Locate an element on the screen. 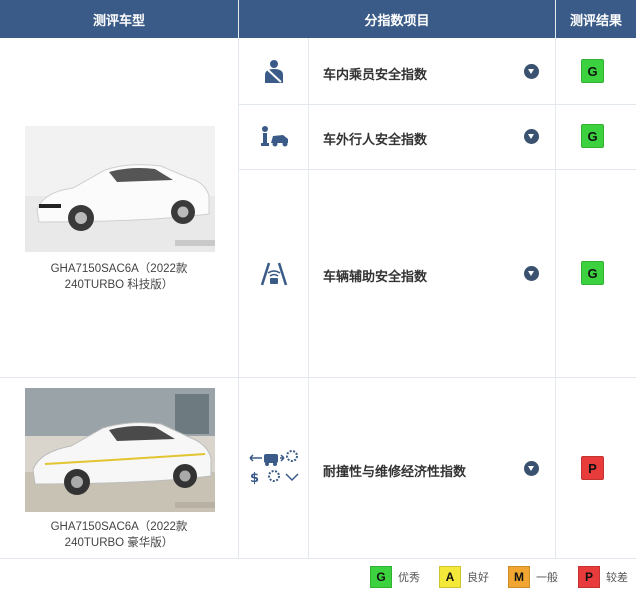  grade-badge: P is located at coordinates (592, 468).